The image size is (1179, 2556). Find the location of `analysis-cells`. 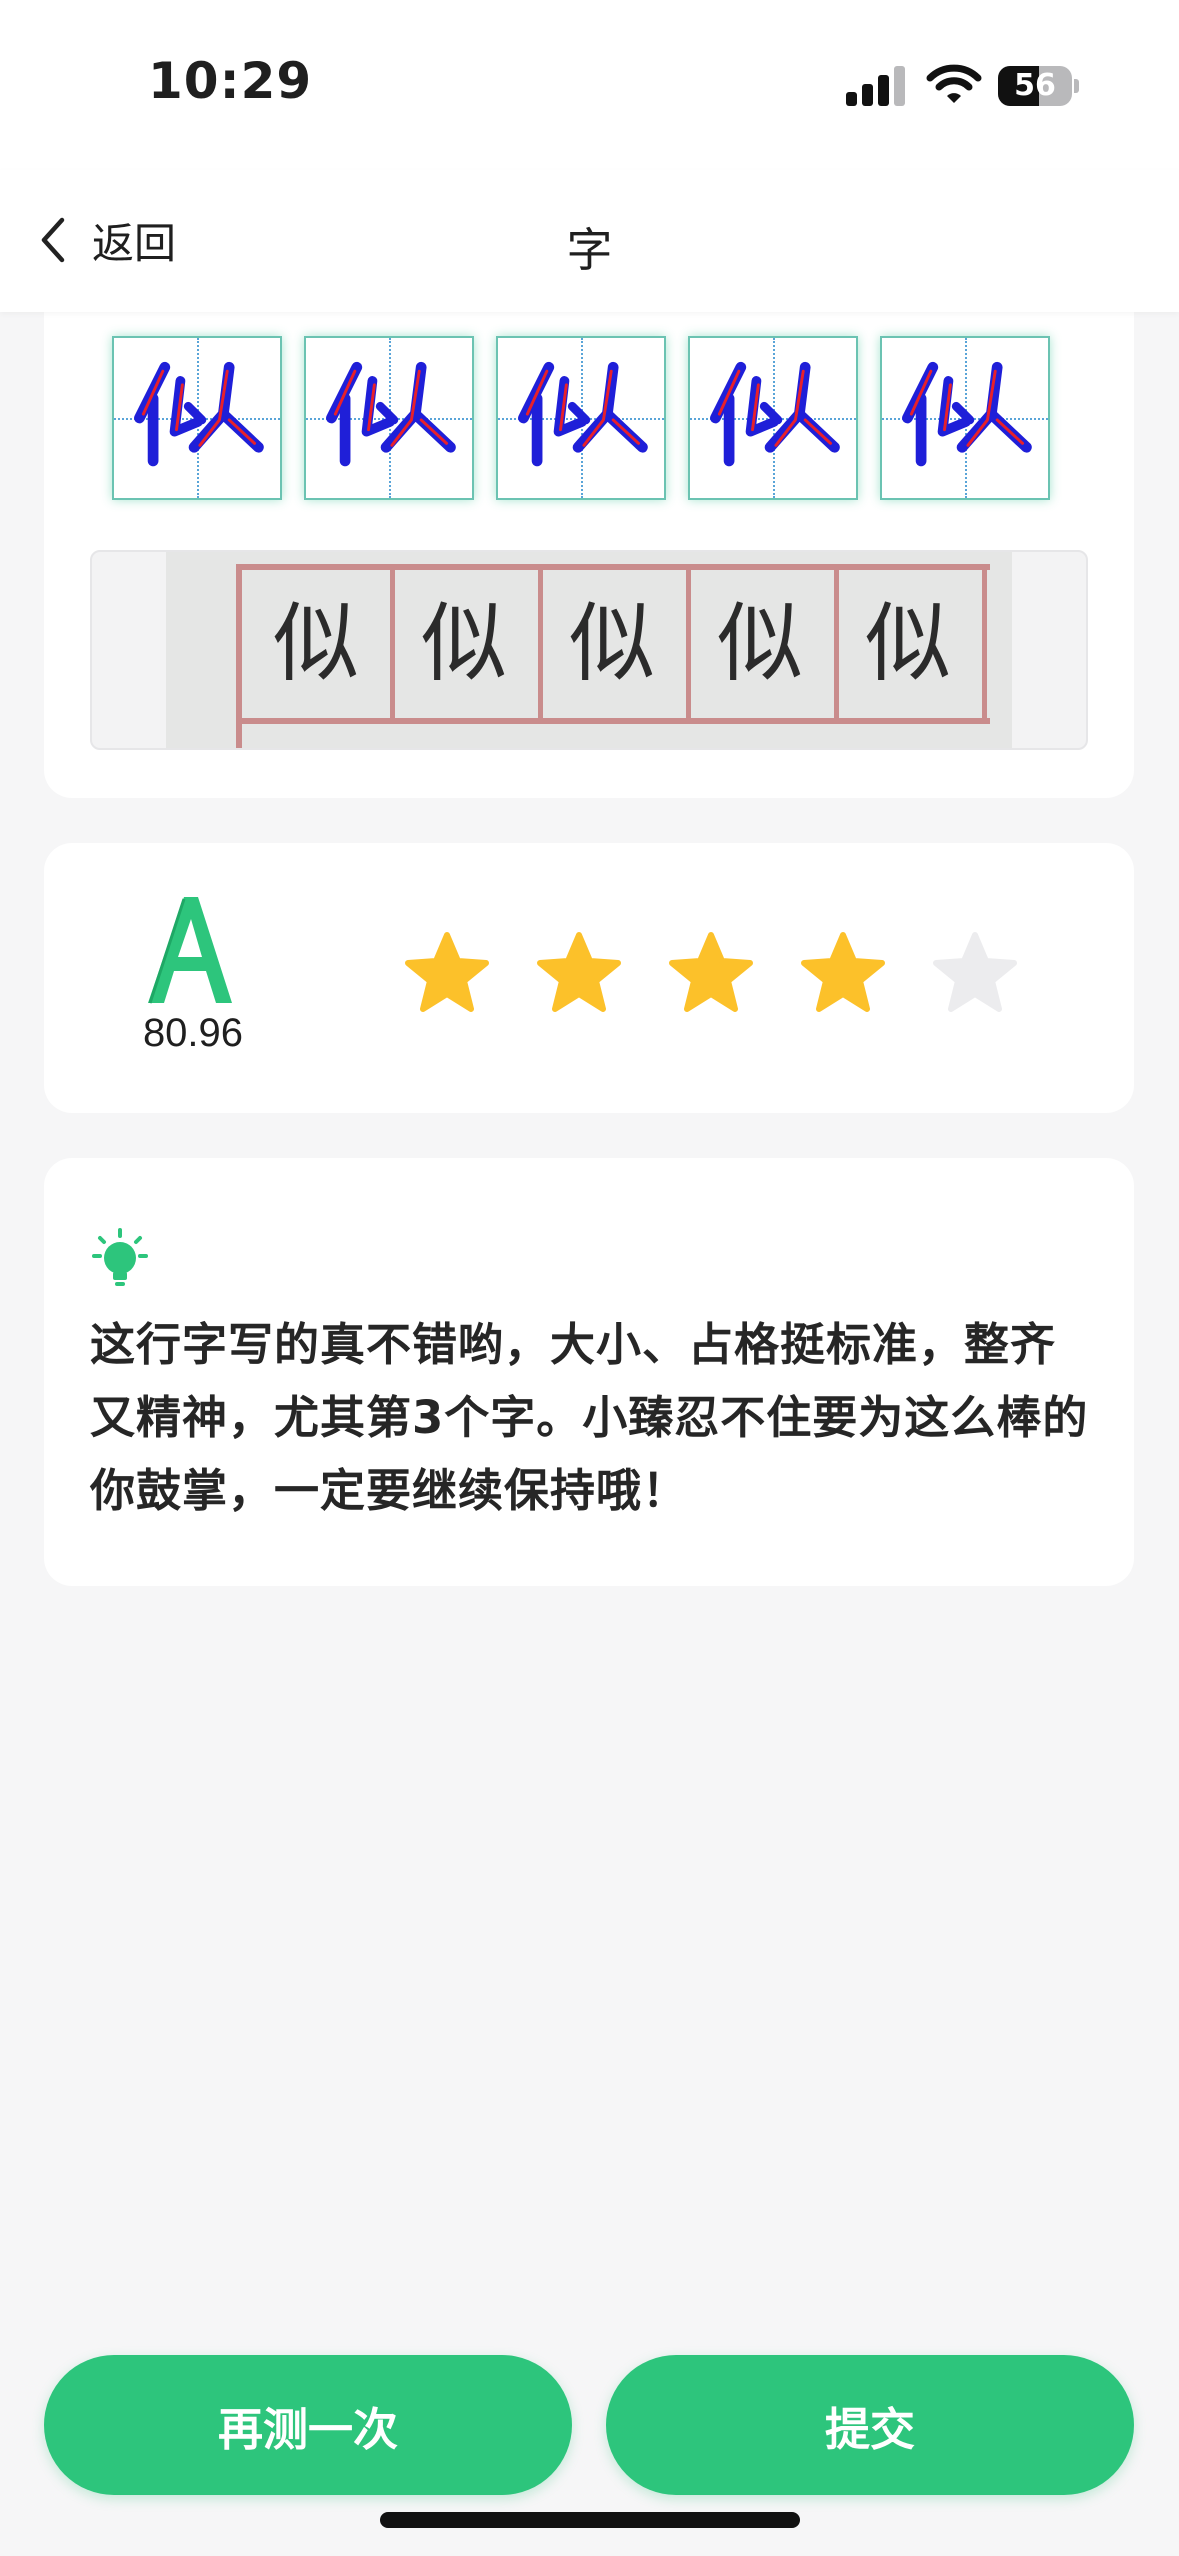

analysis-cells is located at coordinates (592, 419).